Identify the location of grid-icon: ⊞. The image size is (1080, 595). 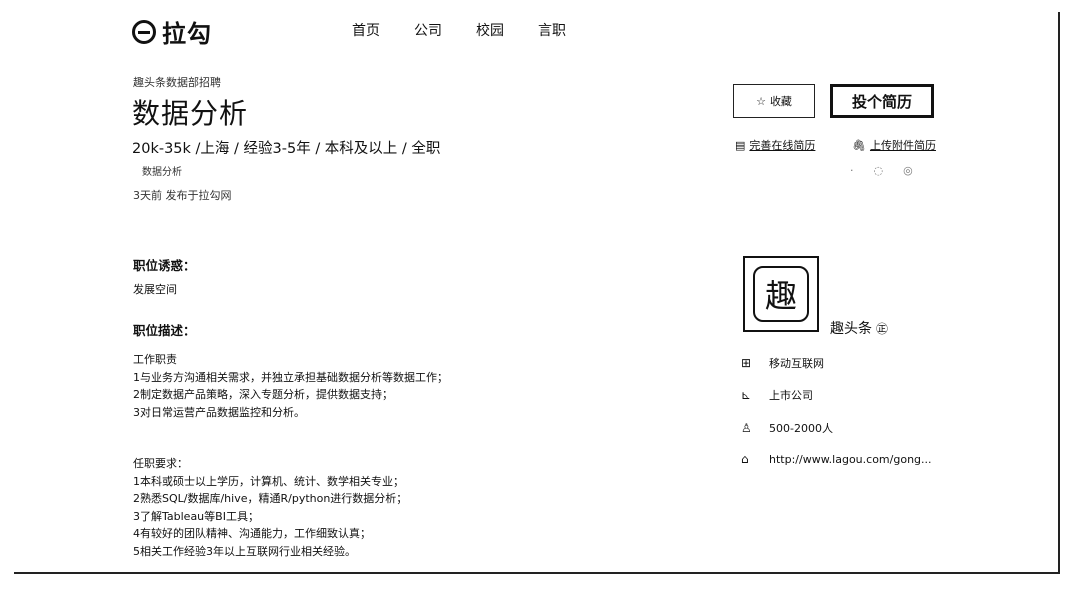
(746, 363).